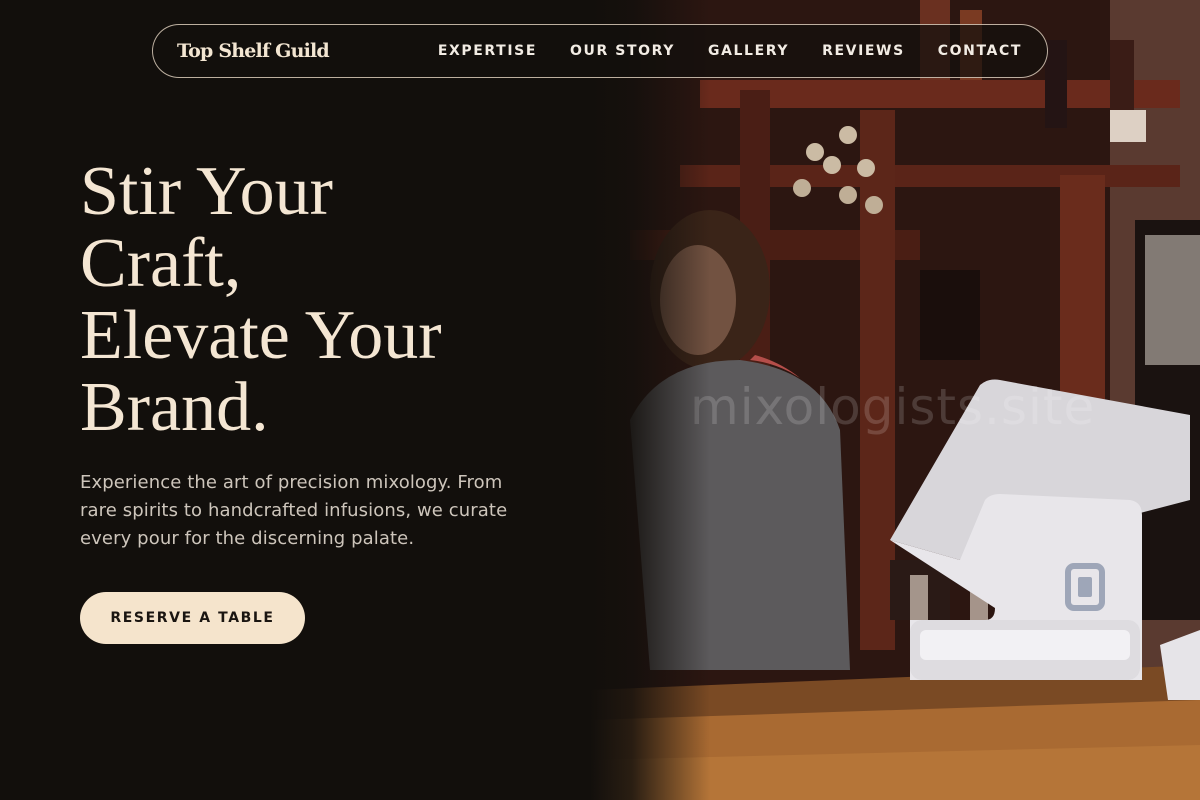  Describe the element at coordinates (253, 51) in the screenshot. I see `brand-logo: Top Shelf Guild` at that location.